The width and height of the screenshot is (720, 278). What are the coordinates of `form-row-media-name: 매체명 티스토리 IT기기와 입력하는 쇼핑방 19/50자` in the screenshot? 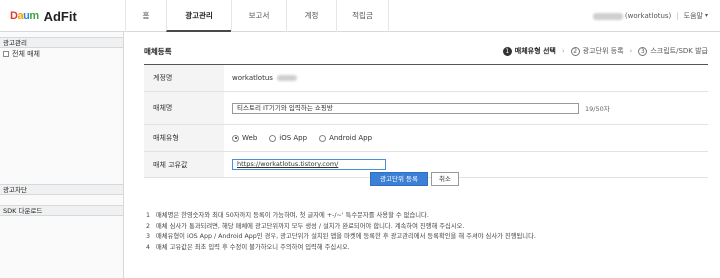 It's located at (426, 108).